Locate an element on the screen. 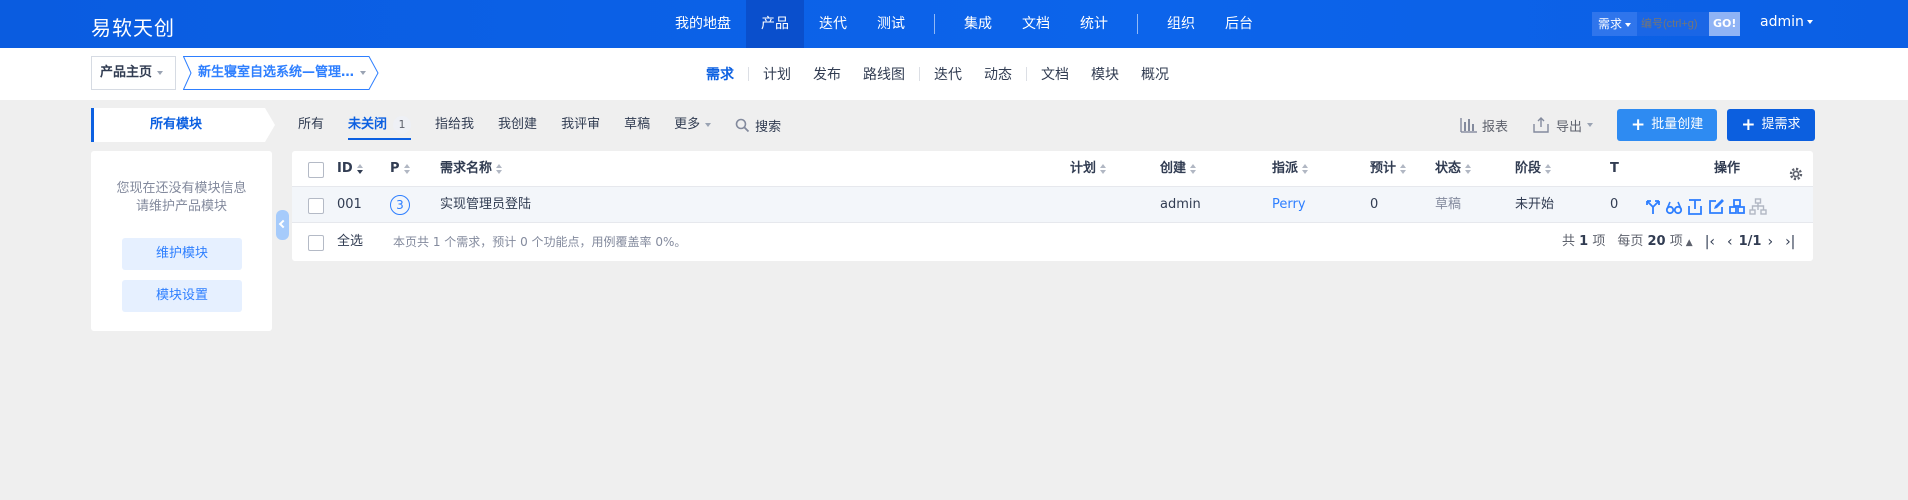  filter-draft: 草稿 is located at coordinates (637, 125).